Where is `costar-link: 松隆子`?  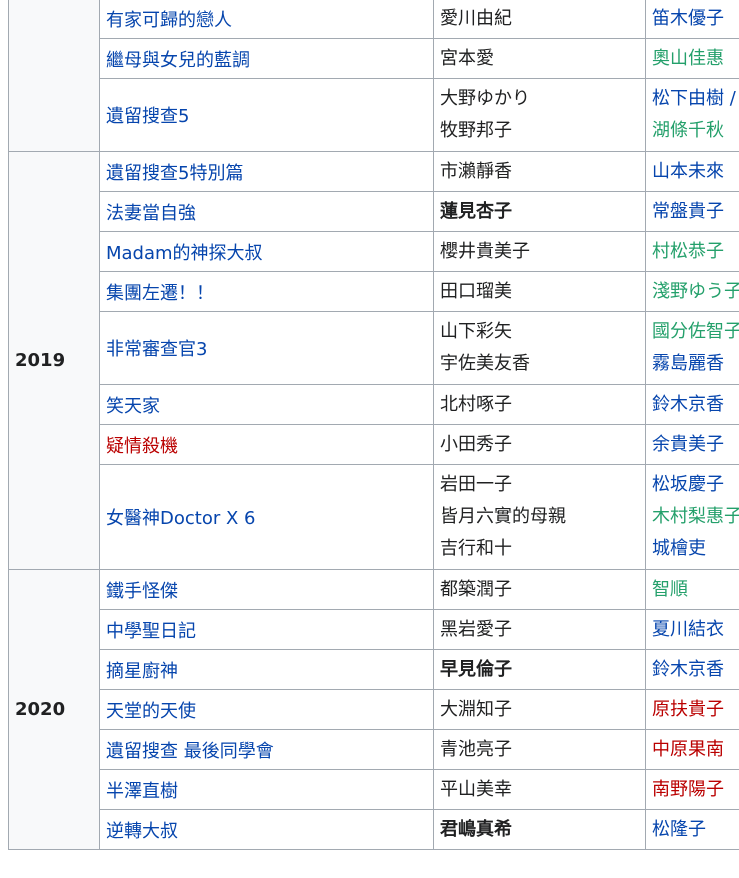 costar-link: 松隆子 is located at coordinates (695, 830).